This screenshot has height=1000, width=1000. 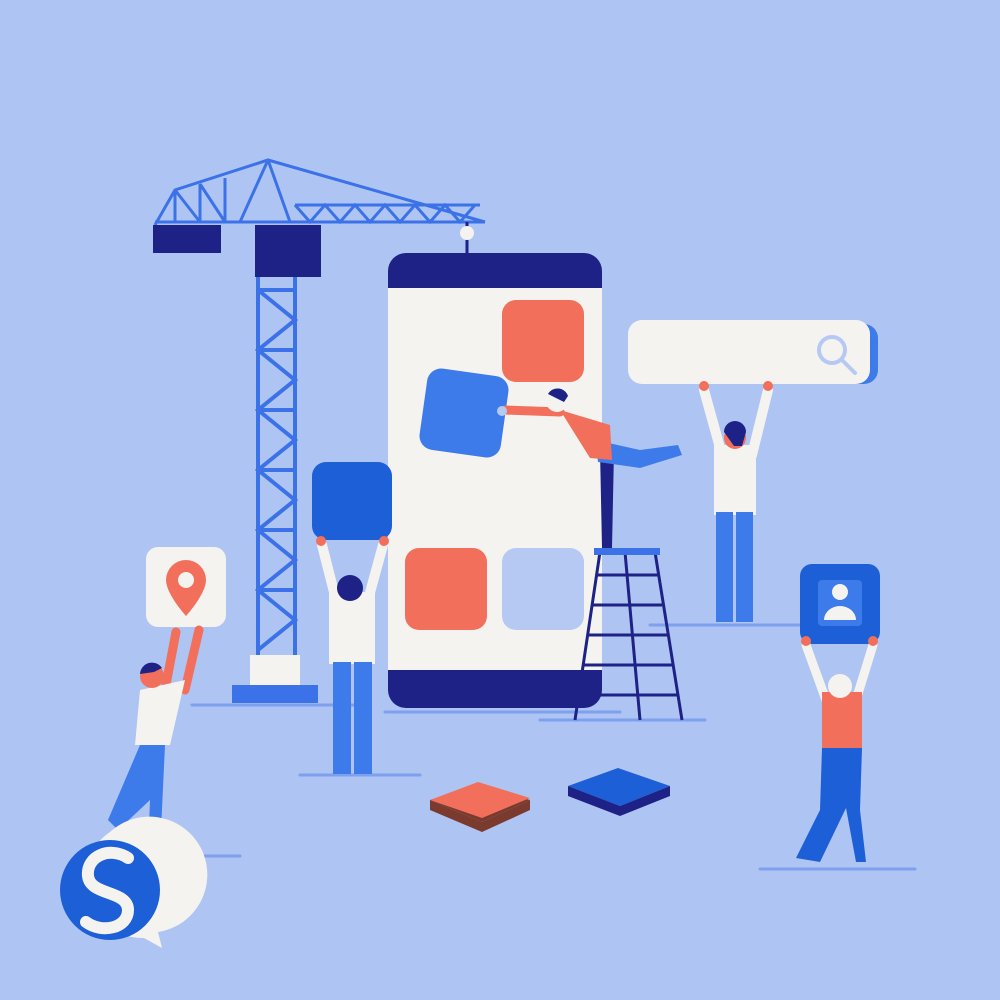 I want to click on search-bar, so click(x=753, y=352).